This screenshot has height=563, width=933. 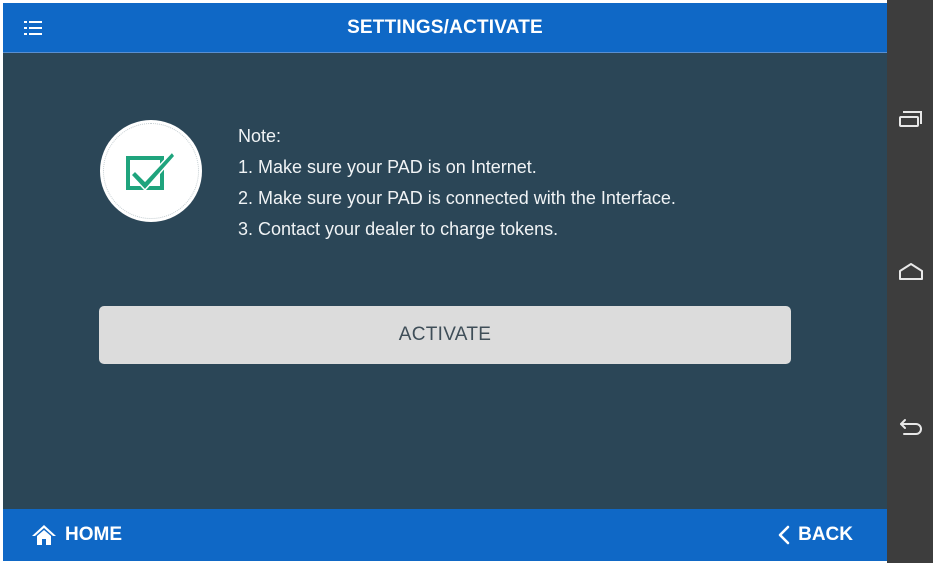 I want to click on system-nav-bar, so click(x=910, y=281).